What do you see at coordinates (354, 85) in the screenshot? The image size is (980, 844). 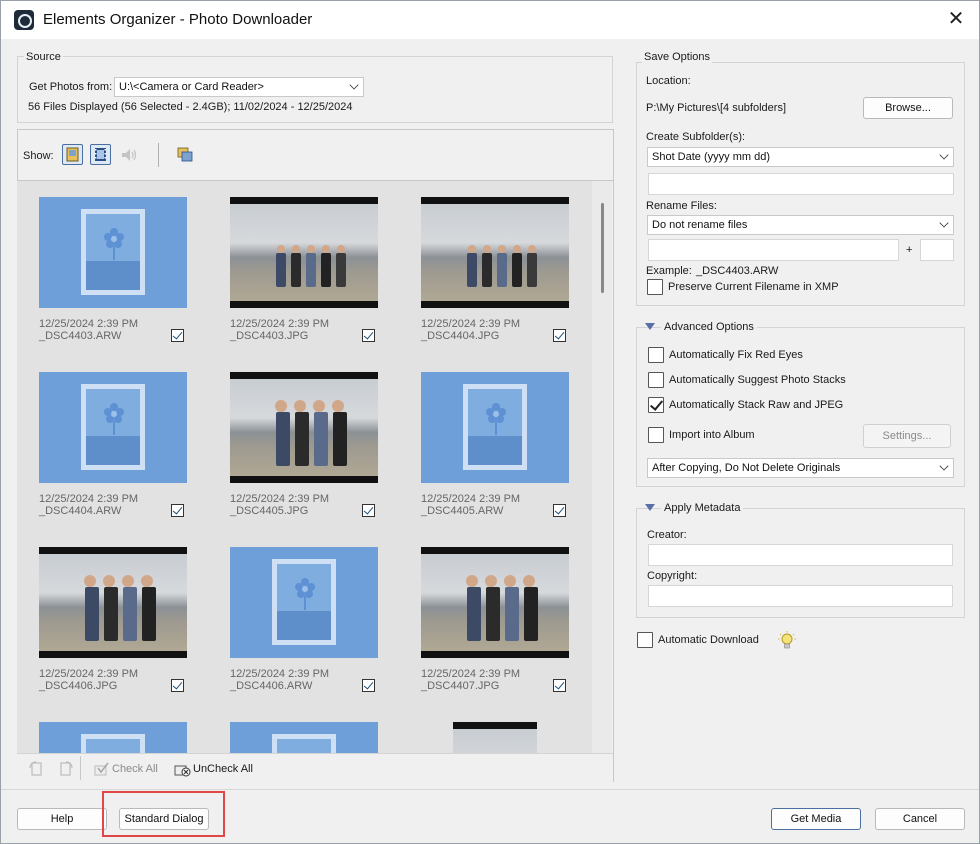 I see `chevron-down-icon` at bounding box center [354, 85].